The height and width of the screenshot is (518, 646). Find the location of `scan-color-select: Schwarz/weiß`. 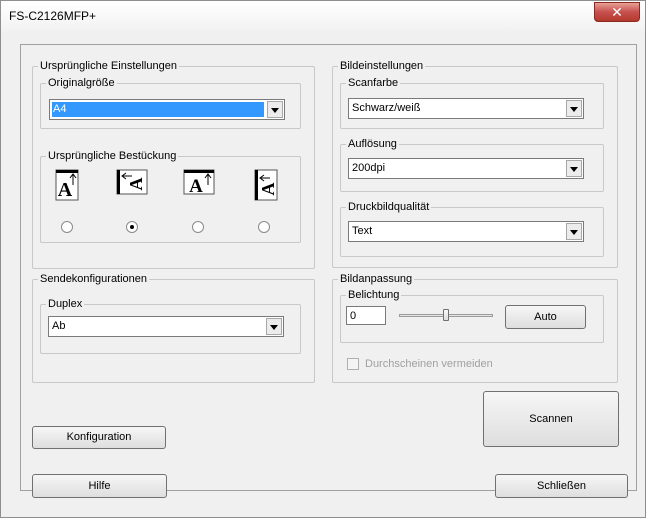

scan-color-select: Schwarz/weiß is located at coordinates (466, 108).